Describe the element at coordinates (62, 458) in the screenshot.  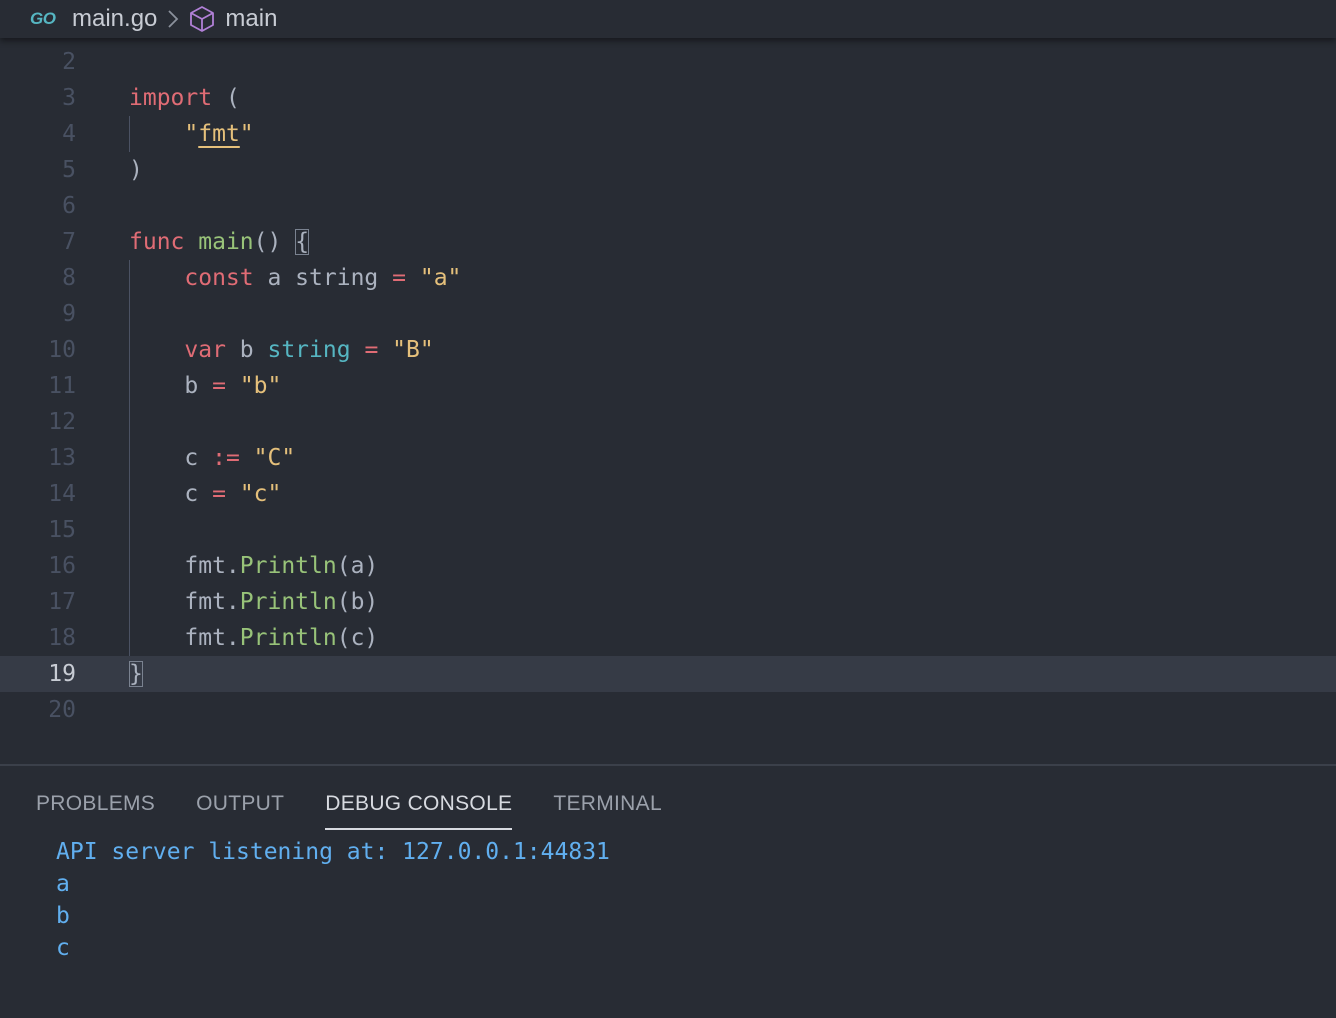
I see `line-number: 13` at that location.